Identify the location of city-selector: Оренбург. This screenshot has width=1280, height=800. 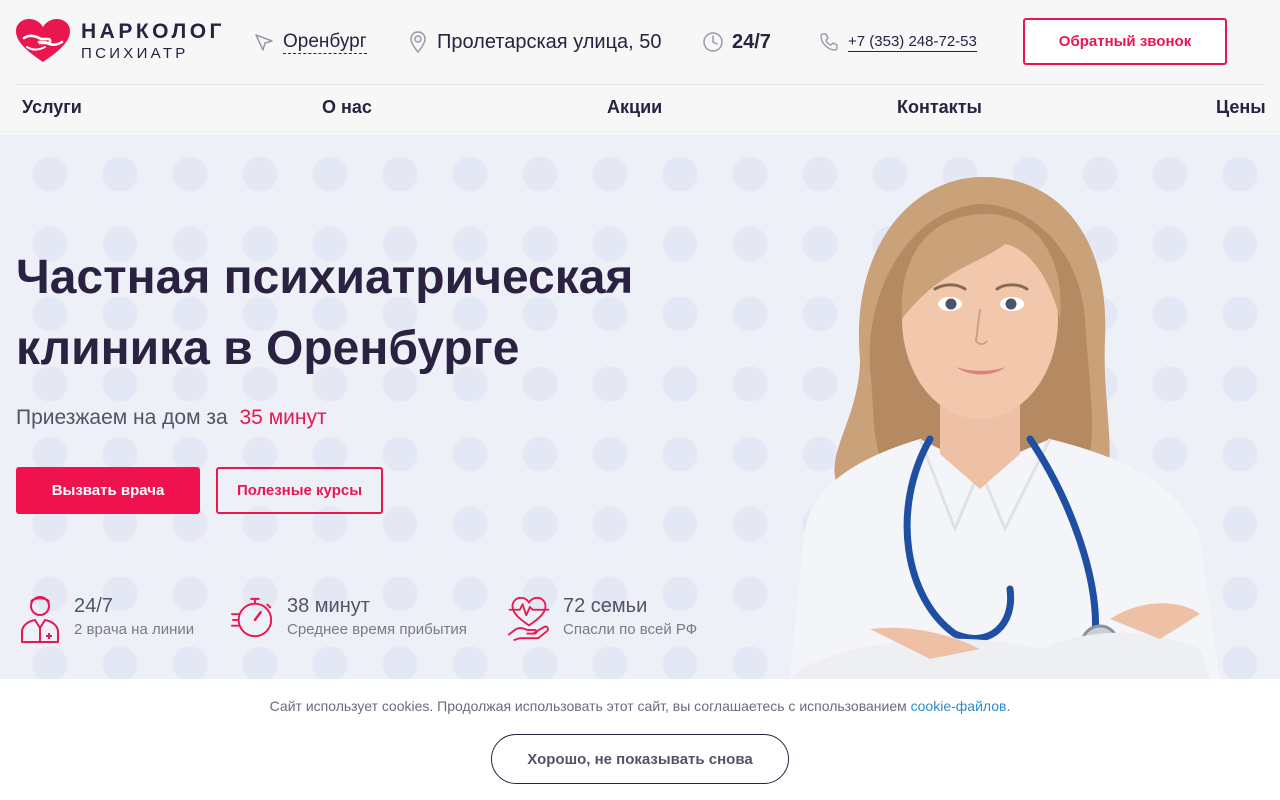
(310, 42).